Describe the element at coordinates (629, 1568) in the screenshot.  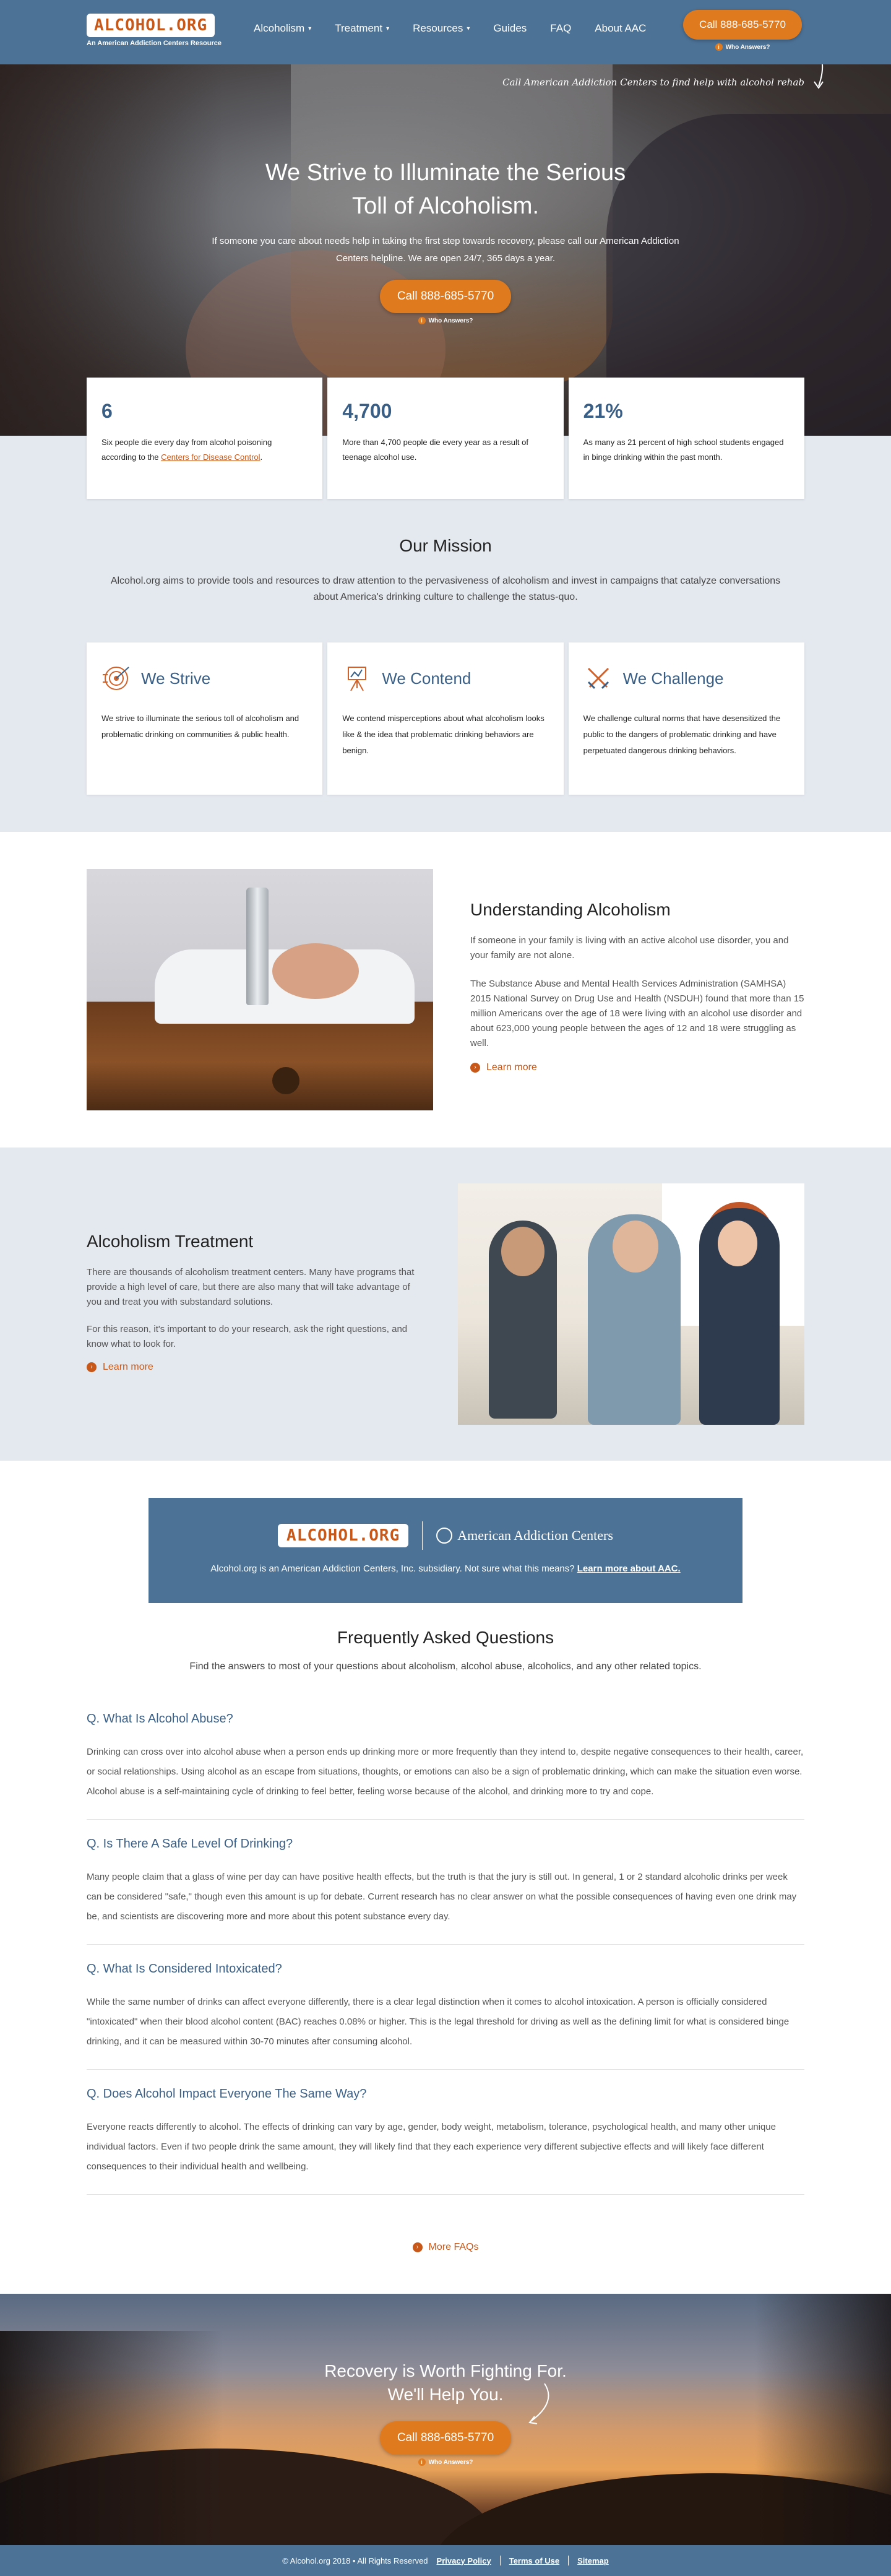
I see `learn-more-aac-link: Learn more about AAC.` at that location.